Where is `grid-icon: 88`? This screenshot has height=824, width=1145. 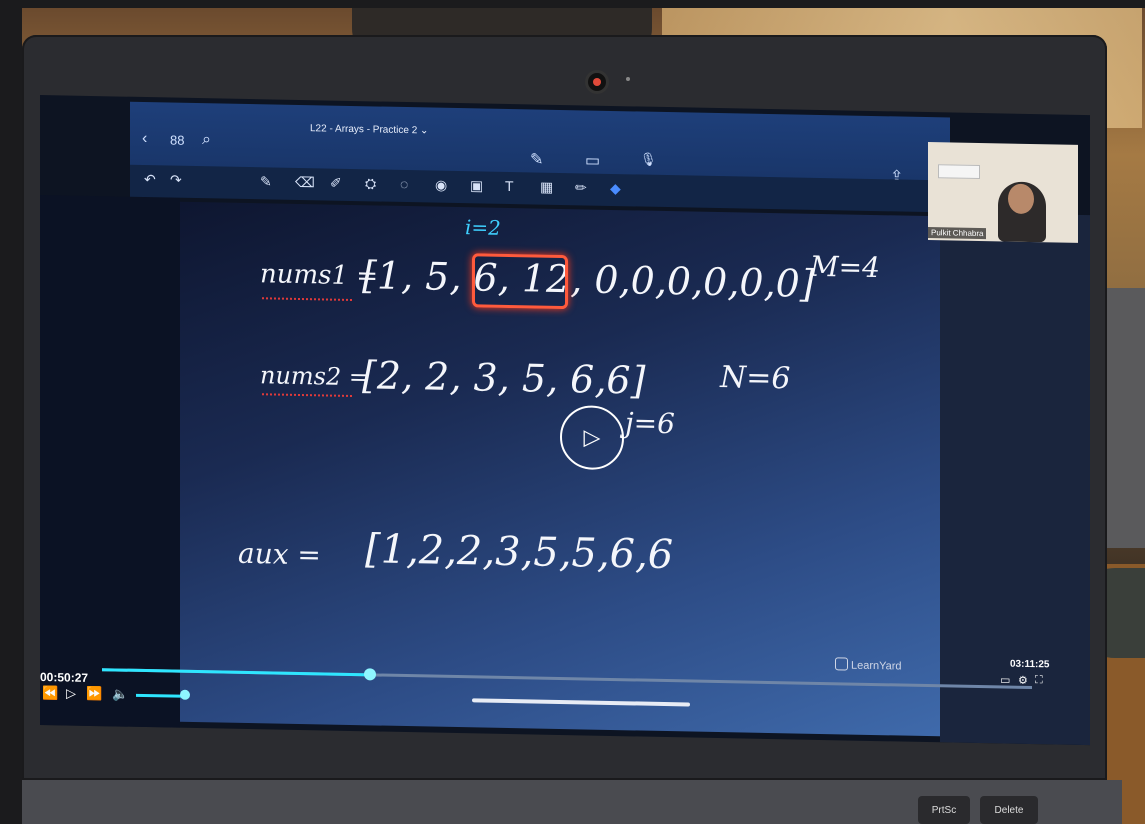 grid-icon: 88 is located at coordinates (177, 139).